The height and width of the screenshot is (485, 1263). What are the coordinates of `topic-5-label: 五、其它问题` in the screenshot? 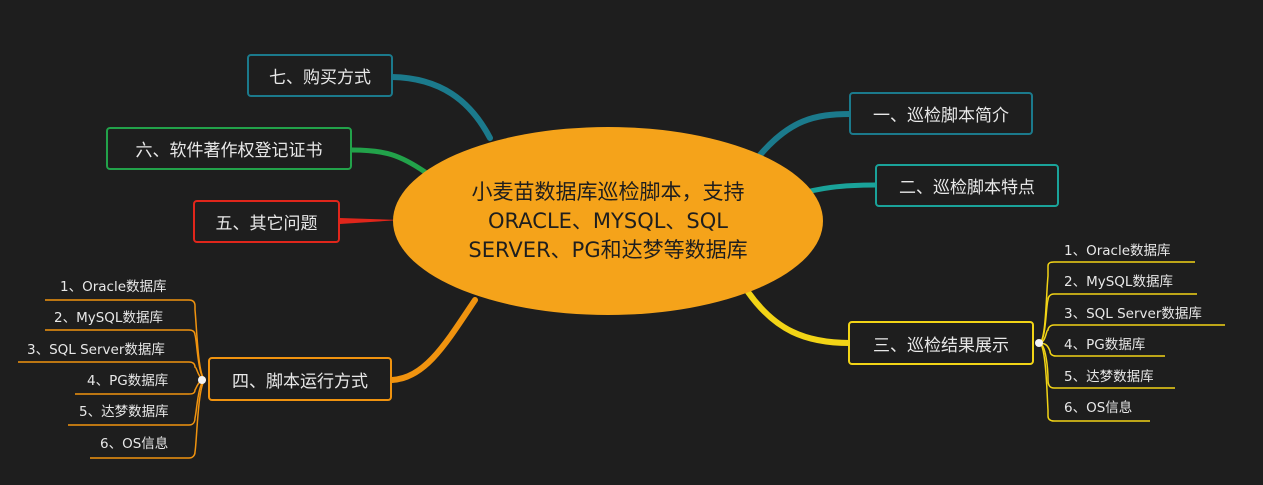 It's located at (266, 224).